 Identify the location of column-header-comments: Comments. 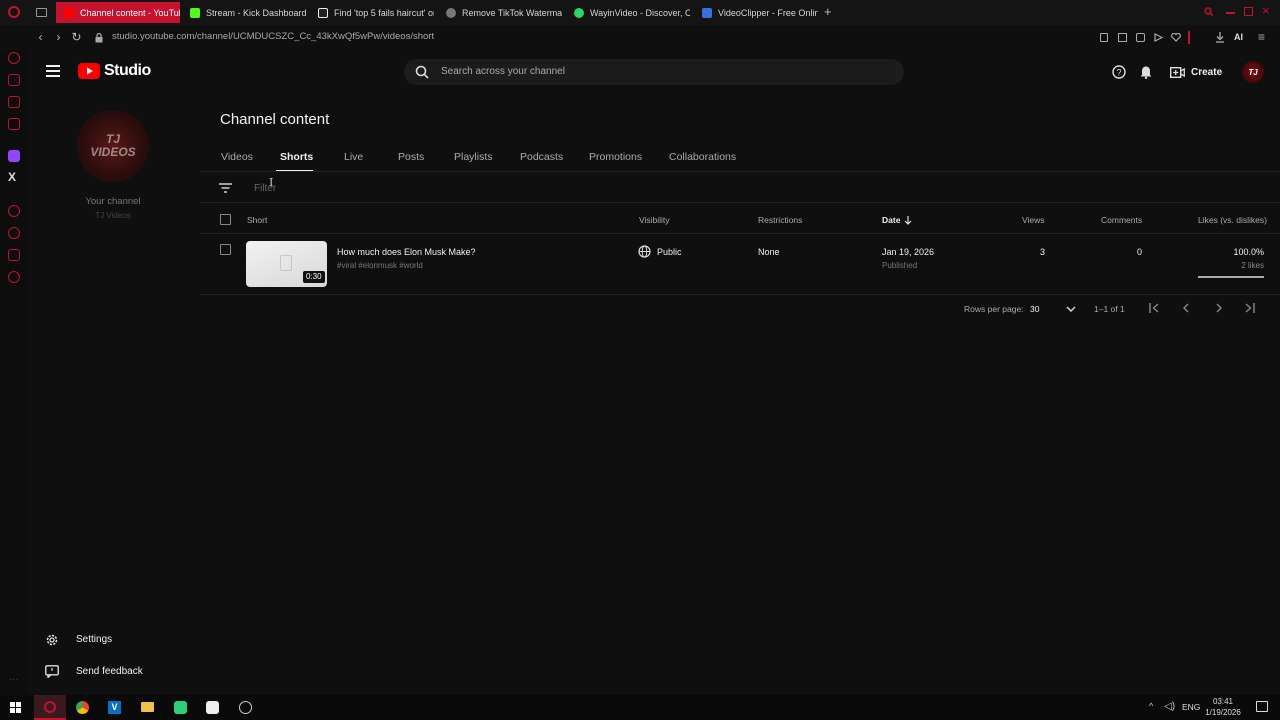
(1121, 220).